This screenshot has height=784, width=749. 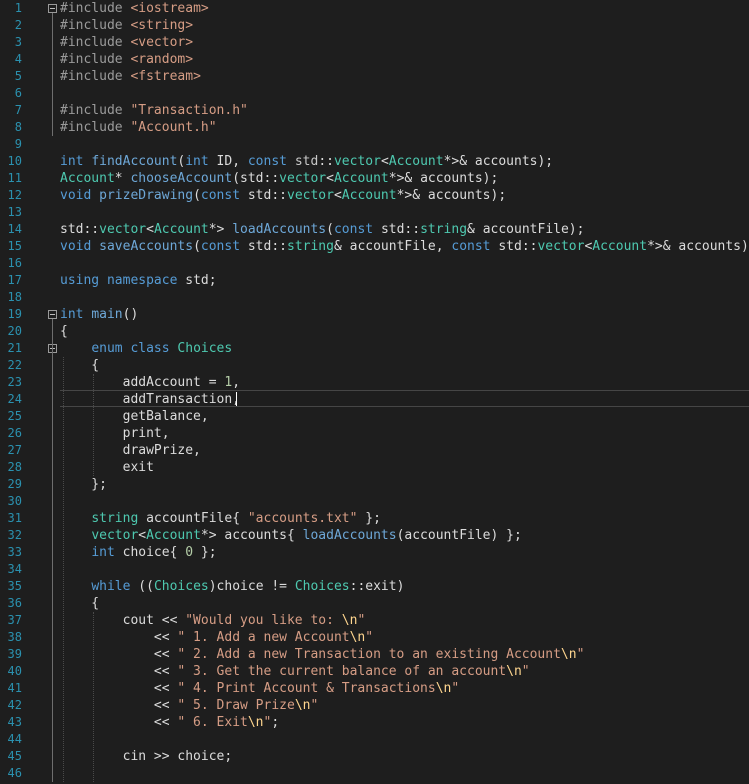 I want to click on code-line: 34, so click(x=374, y=569).